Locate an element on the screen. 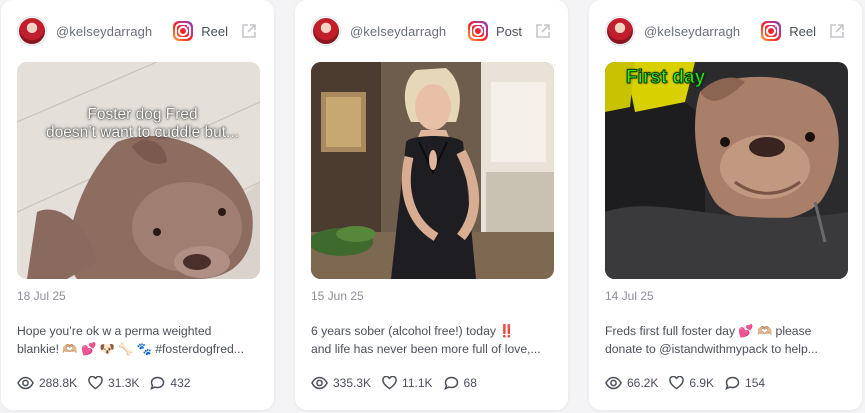 Image resolution: width=865 pixels, height=413 pixels. portrait-photo is located at coordinates (432, 170).